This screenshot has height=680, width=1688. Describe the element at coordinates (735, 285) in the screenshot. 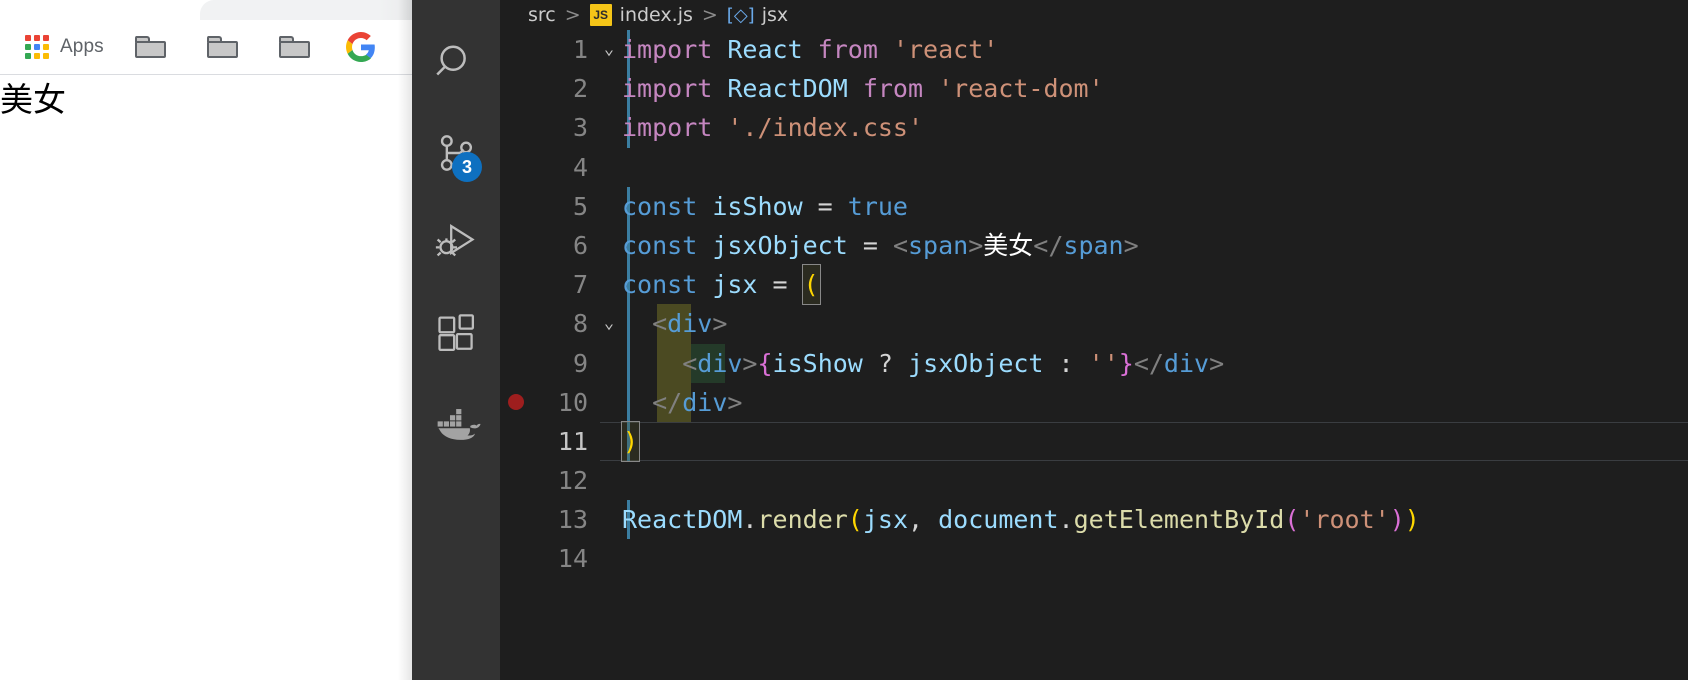

I see `code-token: jsx` at that location.